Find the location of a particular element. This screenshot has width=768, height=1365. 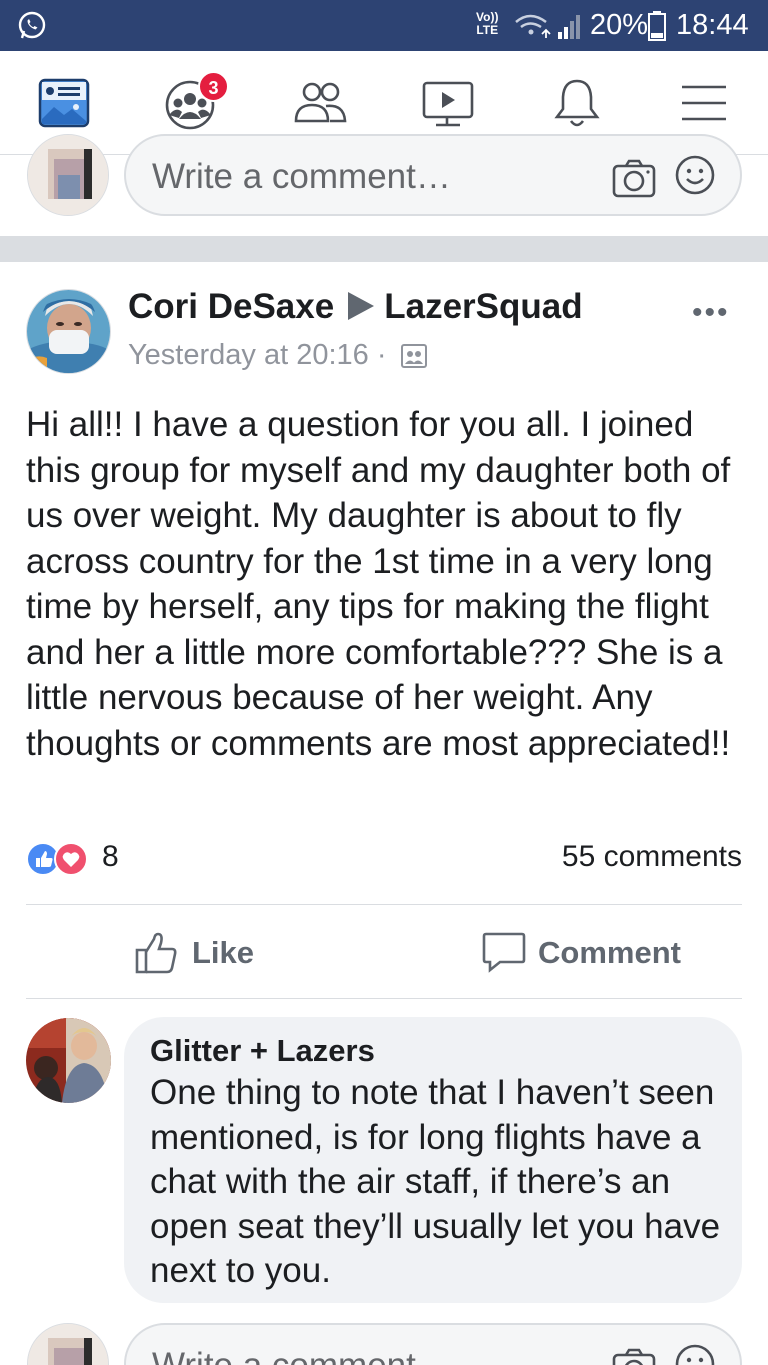

feed-divider is located at coordinates (384, 249).